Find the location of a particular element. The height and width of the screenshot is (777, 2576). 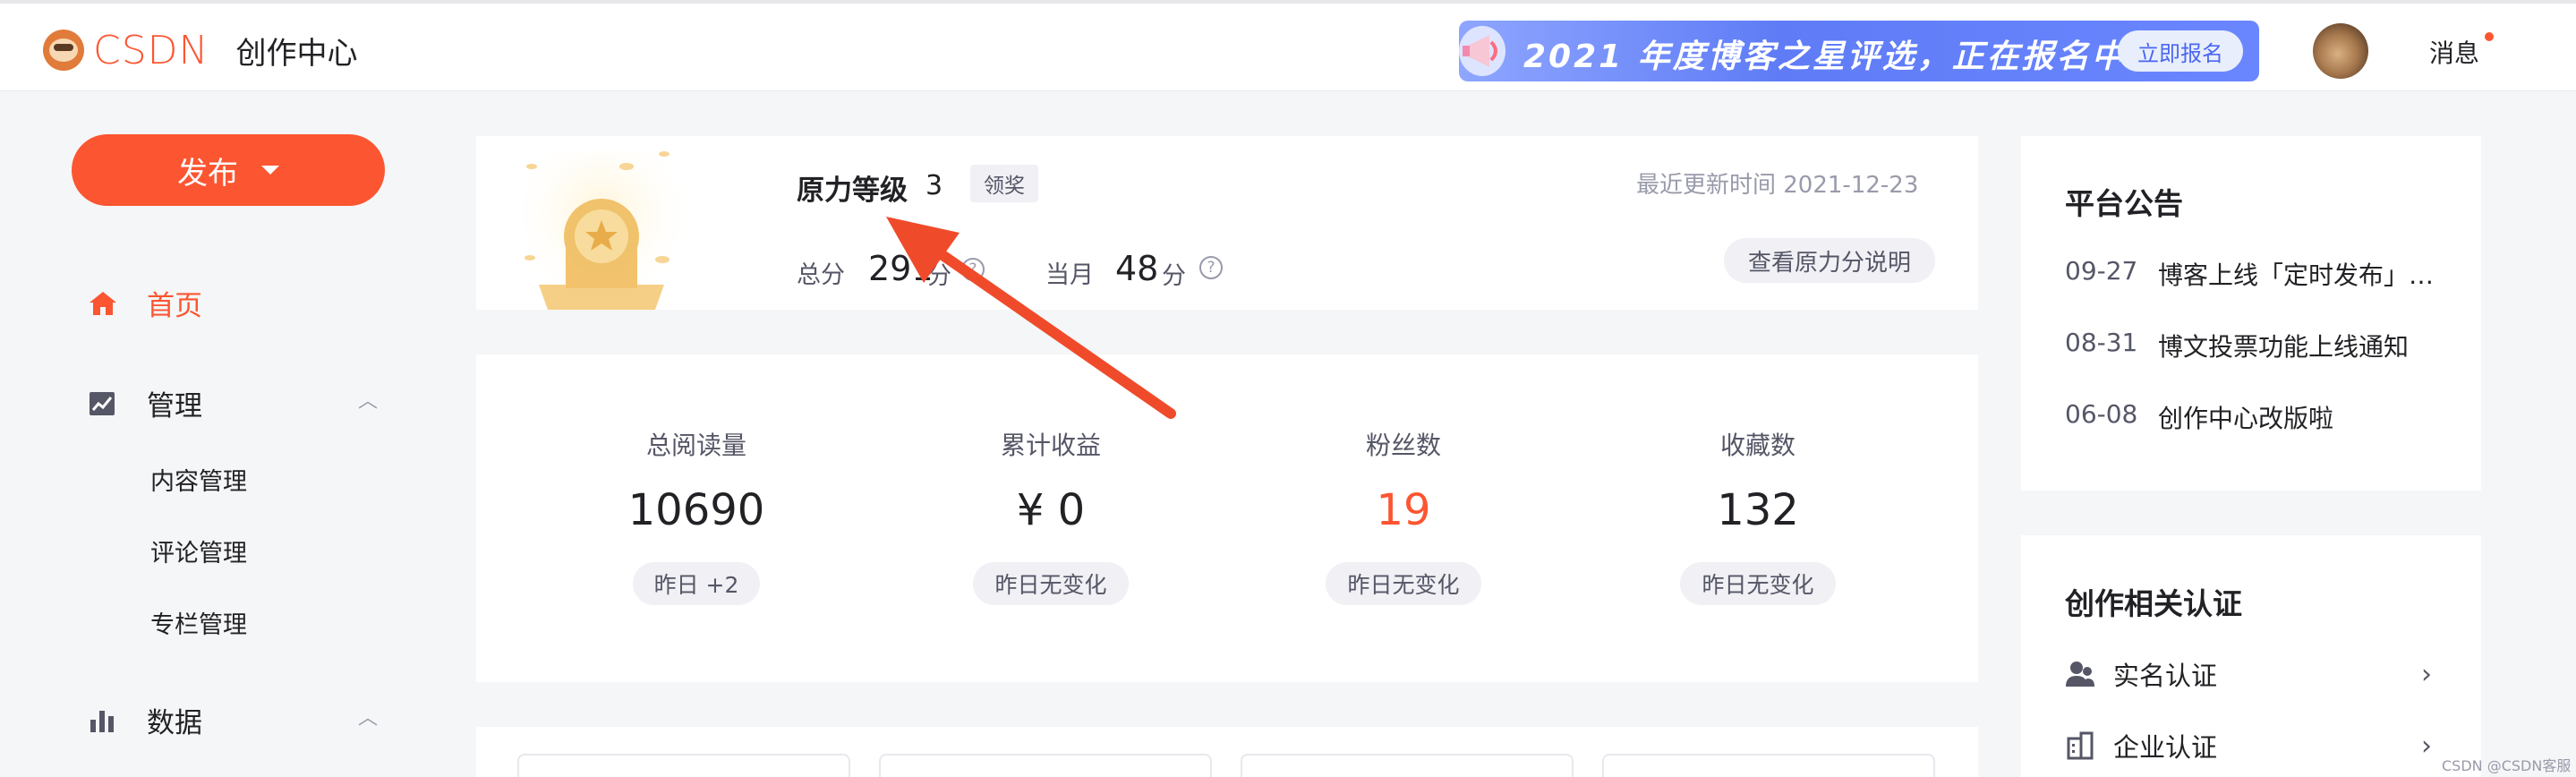

level-title: 原力等级 is located at coordinates (852, 191).